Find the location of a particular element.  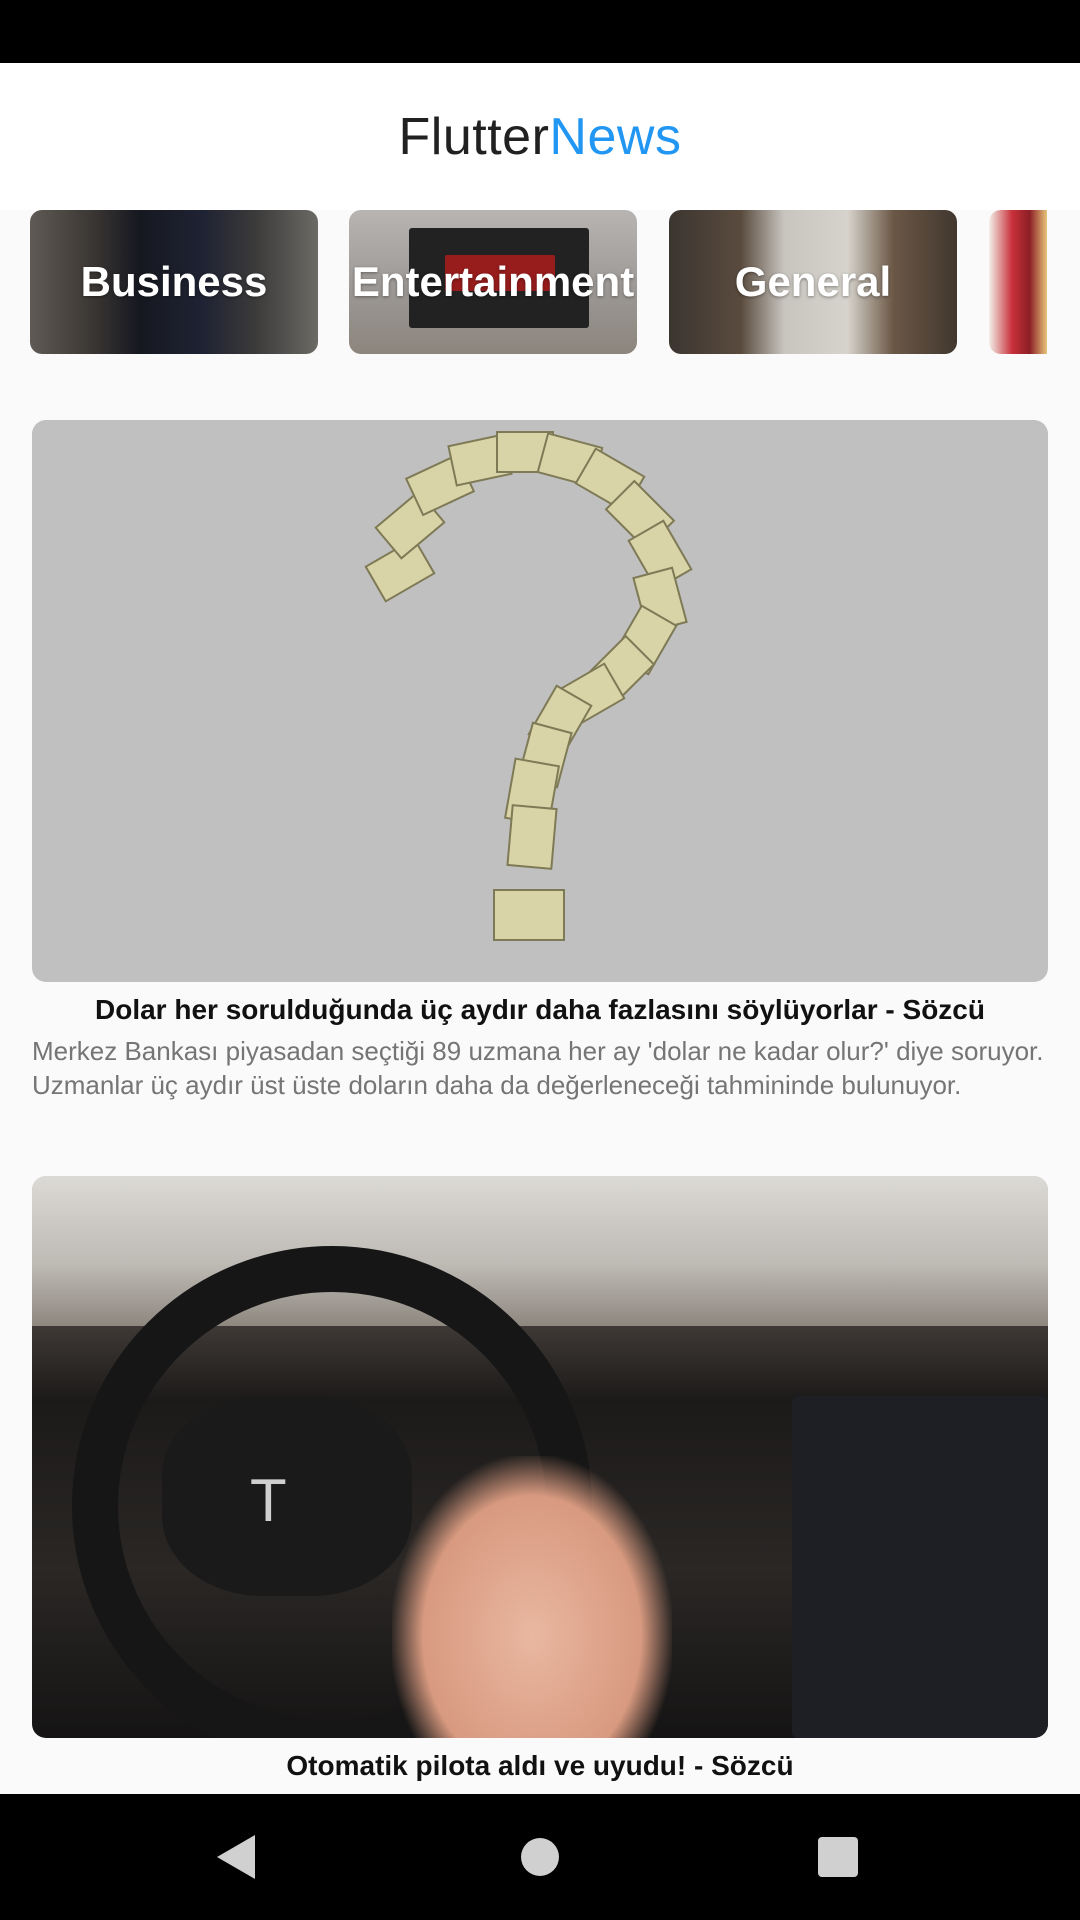

app-title: FlutterNews is located at coordinates (540, 137).